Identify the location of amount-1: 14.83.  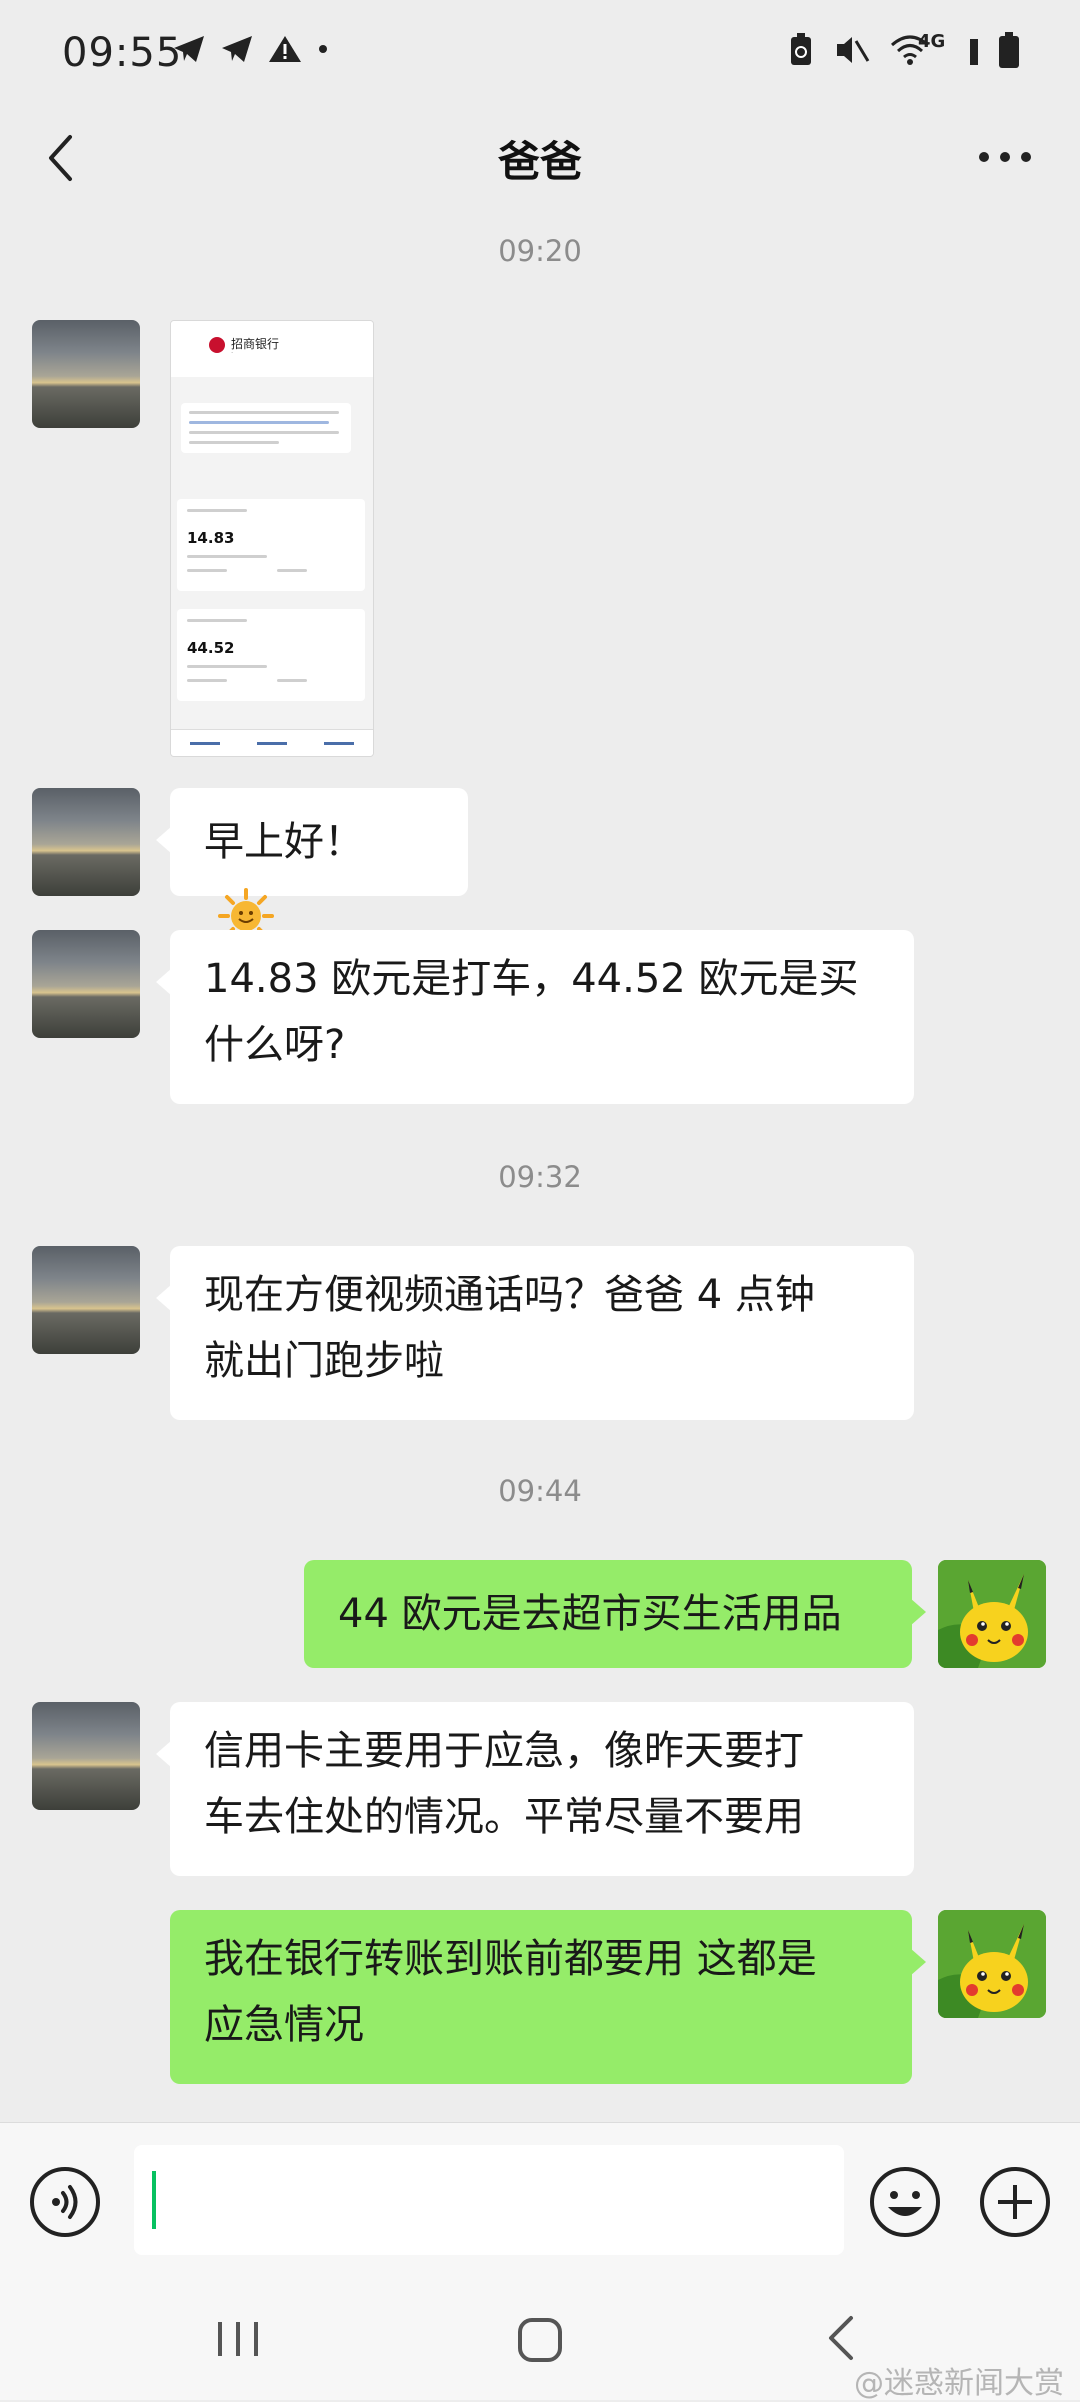
(211, 538).